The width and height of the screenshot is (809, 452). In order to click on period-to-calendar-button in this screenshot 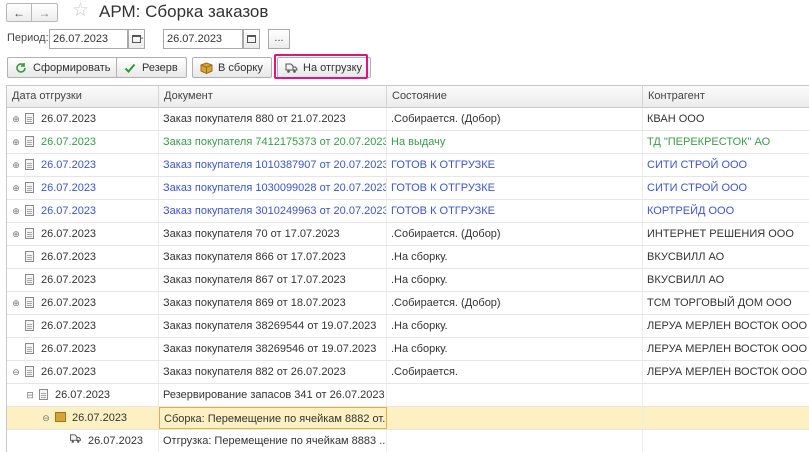, I will do `click(251, 39)`.